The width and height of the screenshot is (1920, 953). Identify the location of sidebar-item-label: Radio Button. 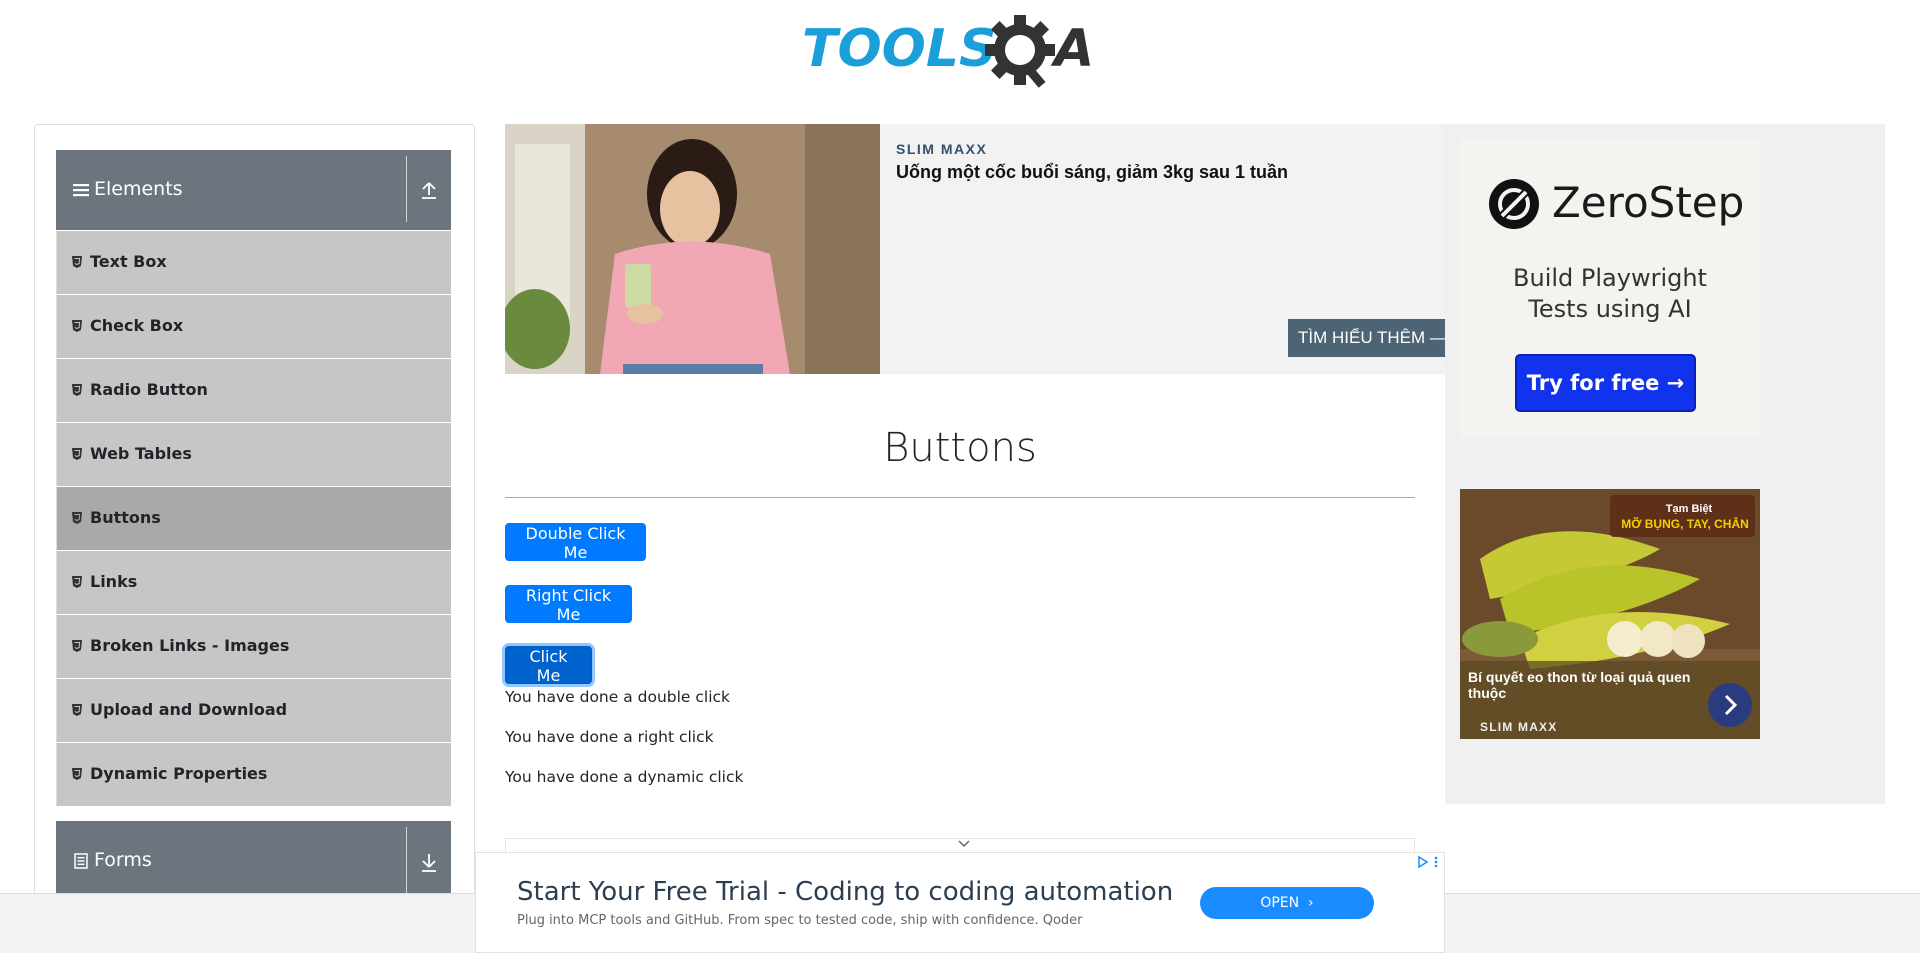
(149, 389).